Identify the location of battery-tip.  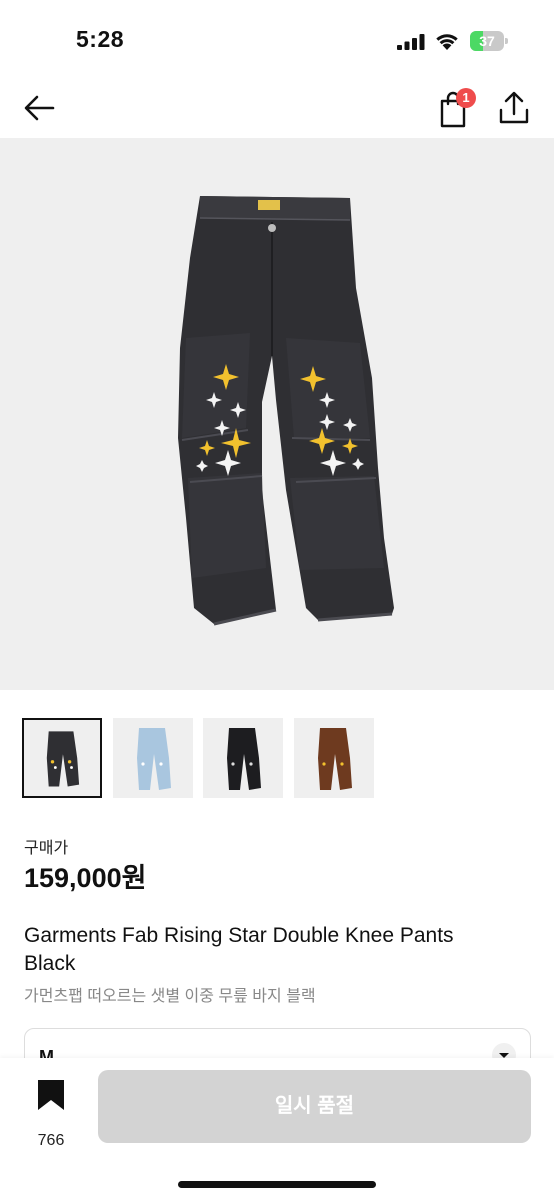
(506, 41).